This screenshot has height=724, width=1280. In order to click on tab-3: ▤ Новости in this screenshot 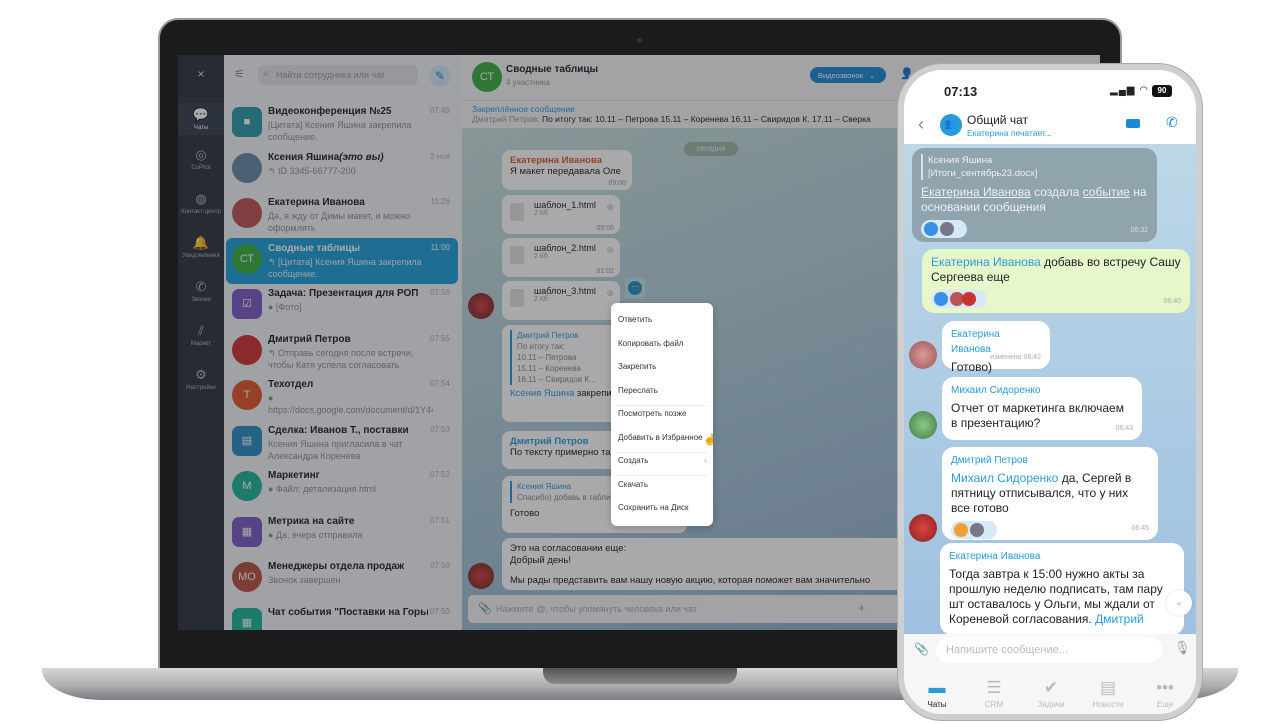, I will do `click(1108, 693)`.